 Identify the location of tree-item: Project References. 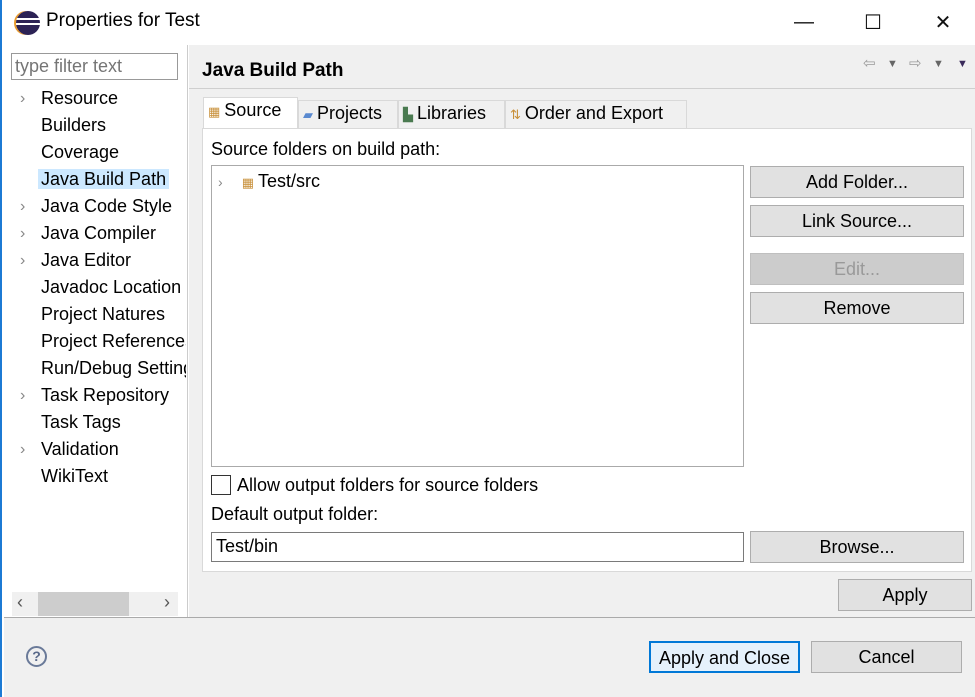
(103, 342).